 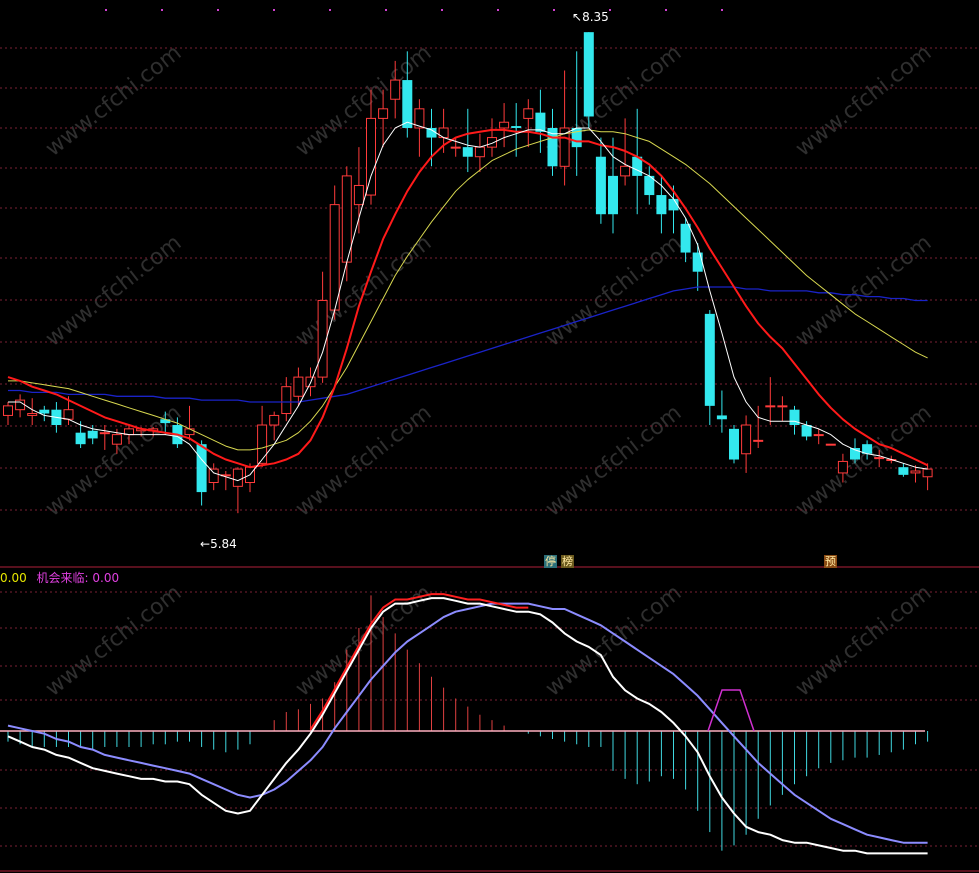 What do you see at coordinates (550, 561) in the screenshot?
I see `tag-stop: 停` at bounding box center [550, 561].